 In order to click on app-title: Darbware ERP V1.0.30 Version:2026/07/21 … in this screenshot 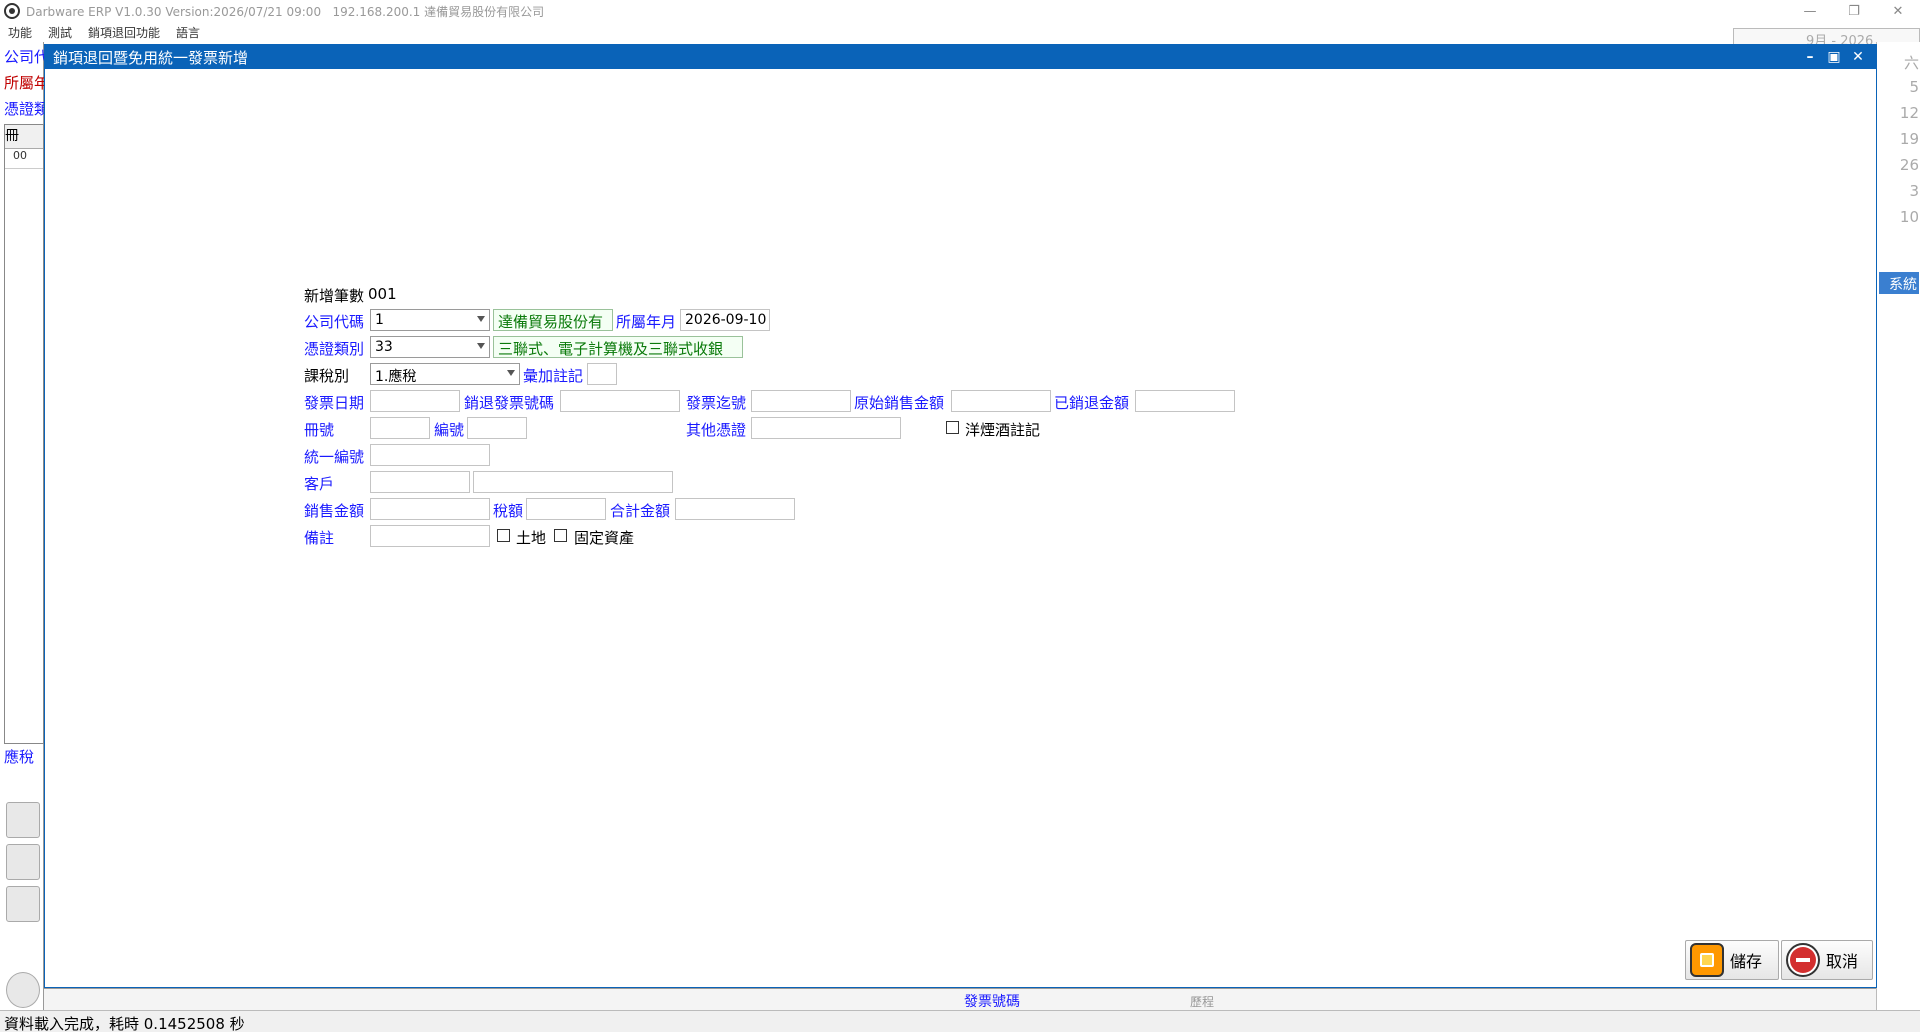, I will do `click(285, 11)`.